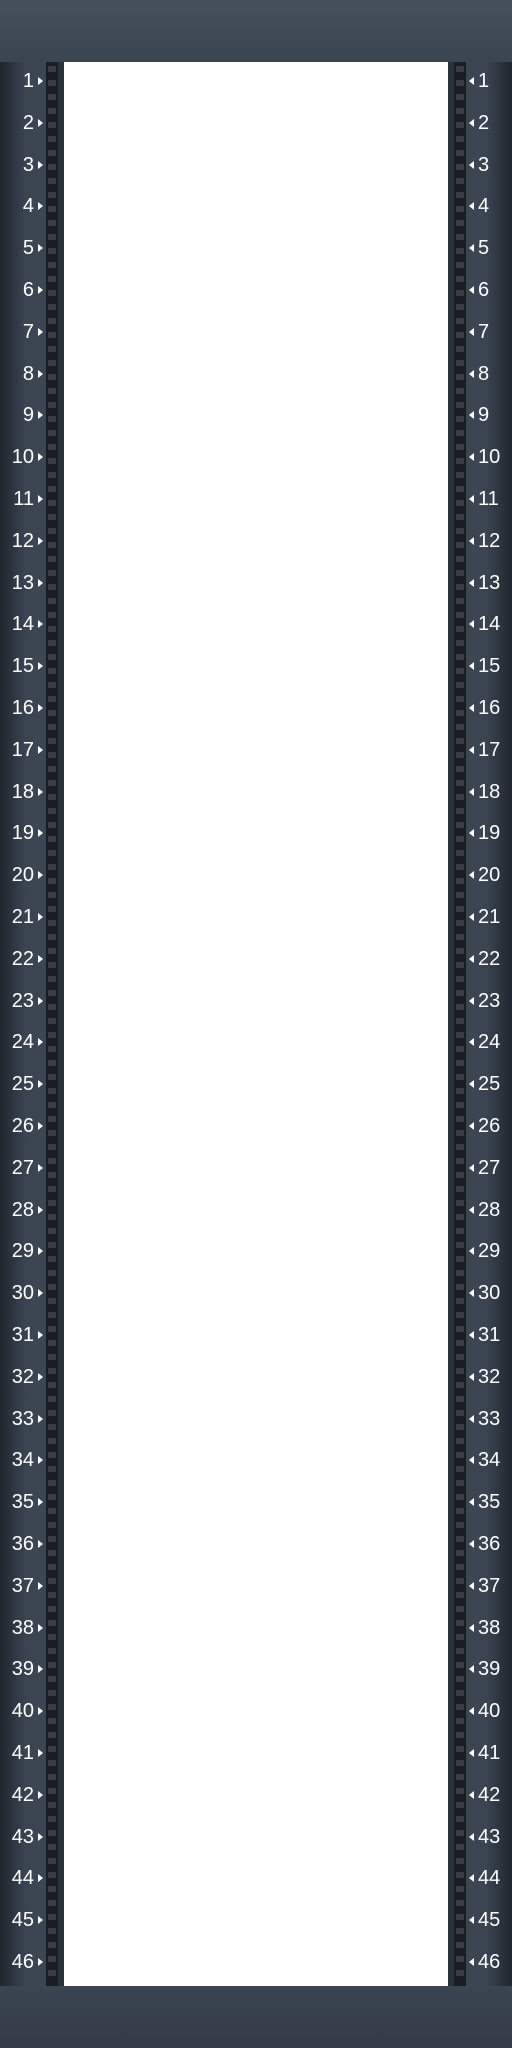  Describe the element at coordinates (256, 31) in the screenshot. I see `rack-top-cap` at that location.